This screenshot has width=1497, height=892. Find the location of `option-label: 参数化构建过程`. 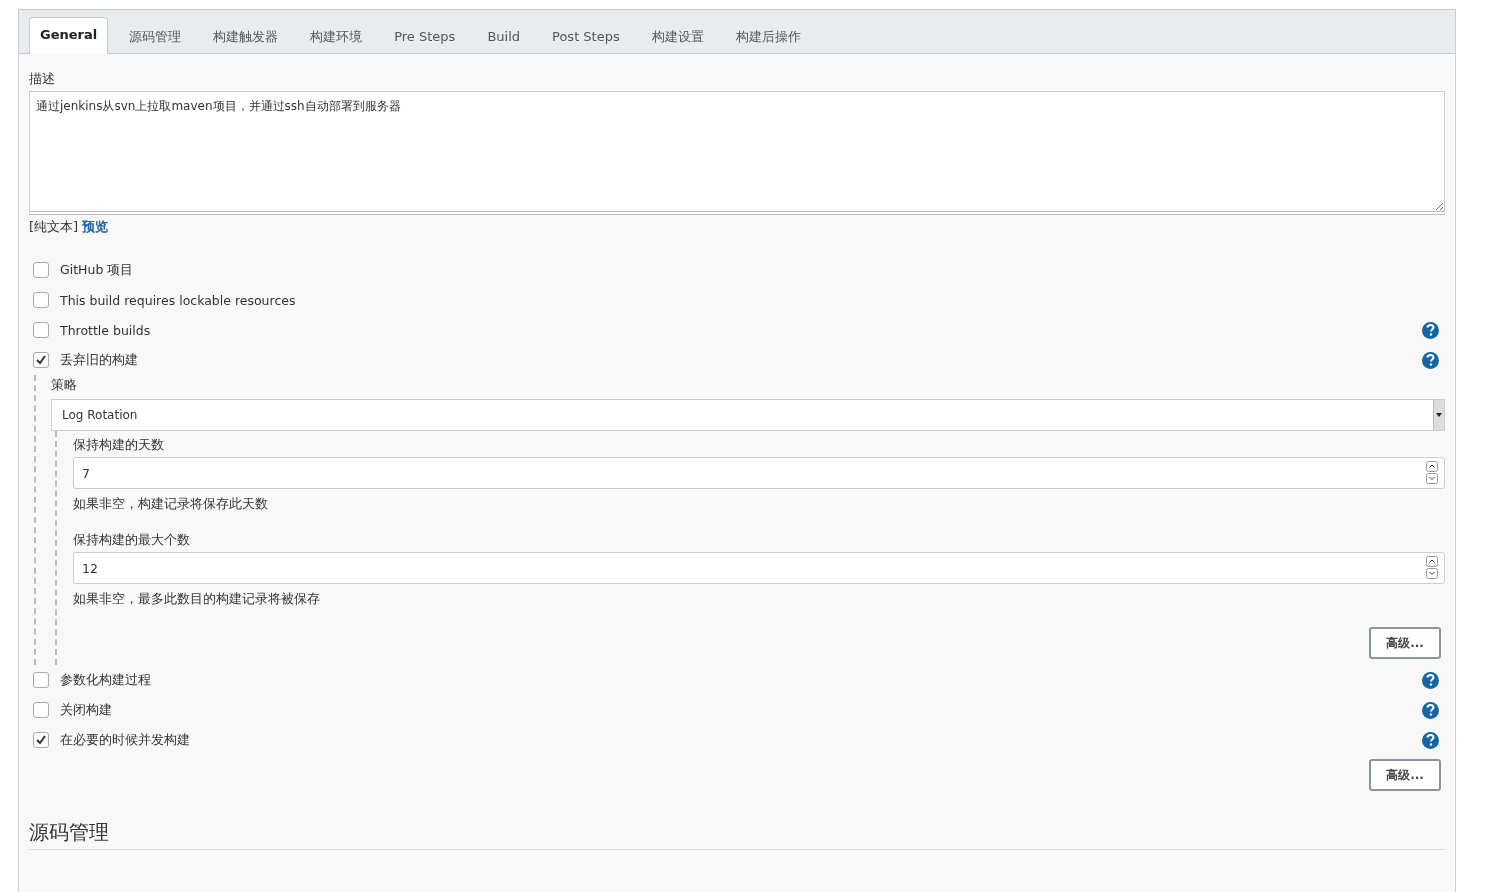

option-label: 参数化构建过程 is located at coordinates (105, 680).